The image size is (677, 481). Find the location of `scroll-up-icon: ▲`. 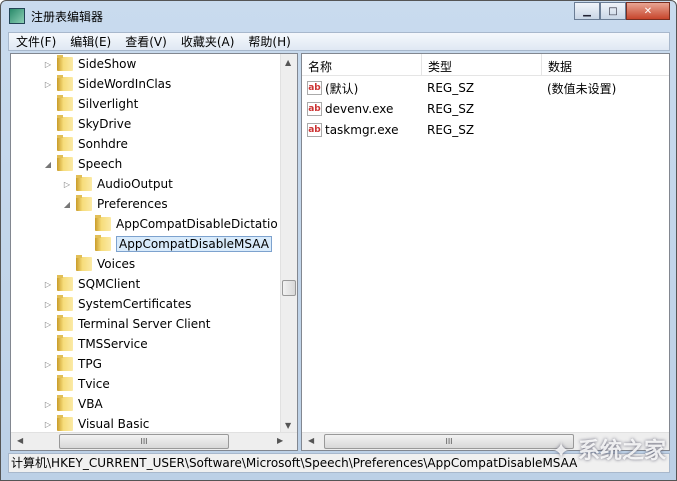

scroll-up-icon: ▲ is located at coordinates (288, 62).